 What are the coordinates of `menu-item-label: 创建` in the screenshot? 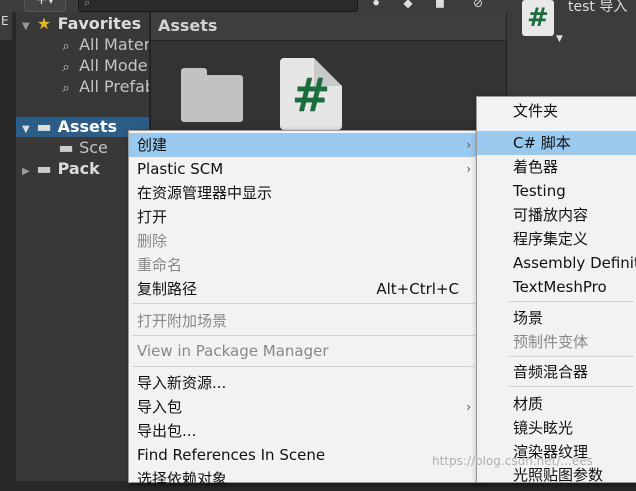 It's located at (152, 145).